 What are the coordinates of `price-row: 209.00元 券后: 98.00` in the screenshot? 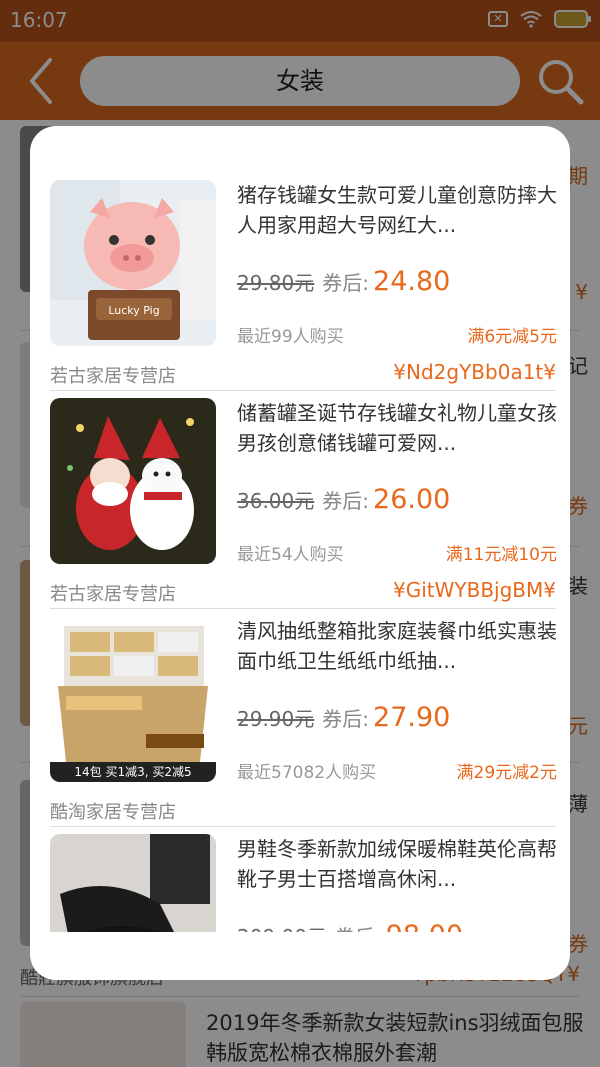 It's located at (397, 926).